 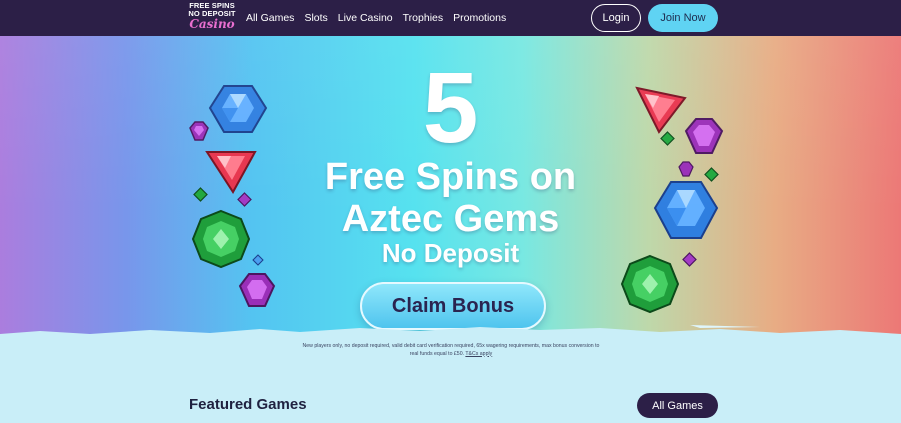 What do you see at coordinates (683, 18) in the screenshot?
I see `join-now-button: Join Now` at bounding box center [683, 18].